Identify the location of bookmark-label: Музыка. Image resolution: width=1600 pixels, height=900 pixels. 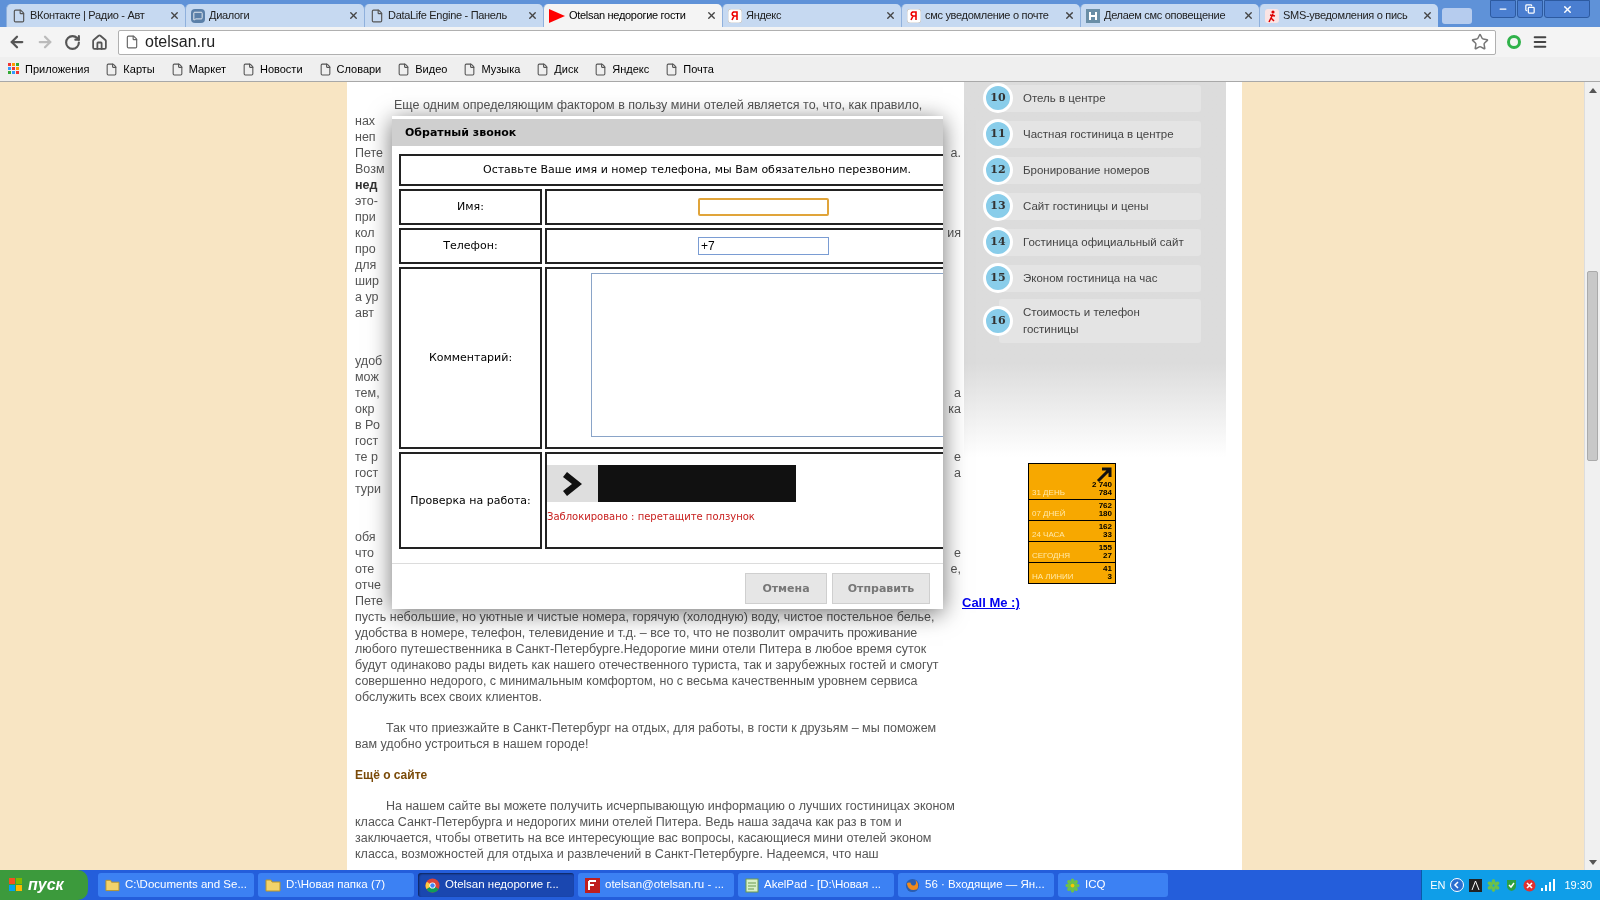
(501, 69).